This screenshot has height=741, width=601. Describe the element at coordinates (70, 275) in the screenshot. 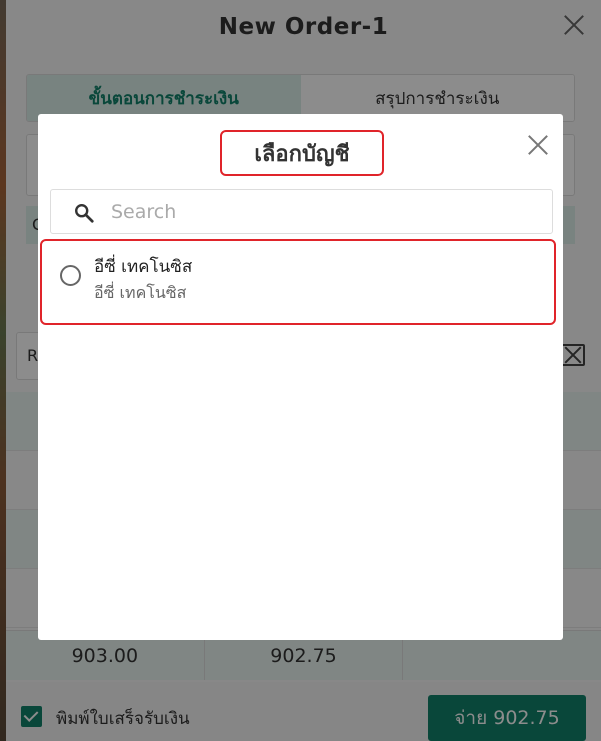

I see `radio-icon` at that location.